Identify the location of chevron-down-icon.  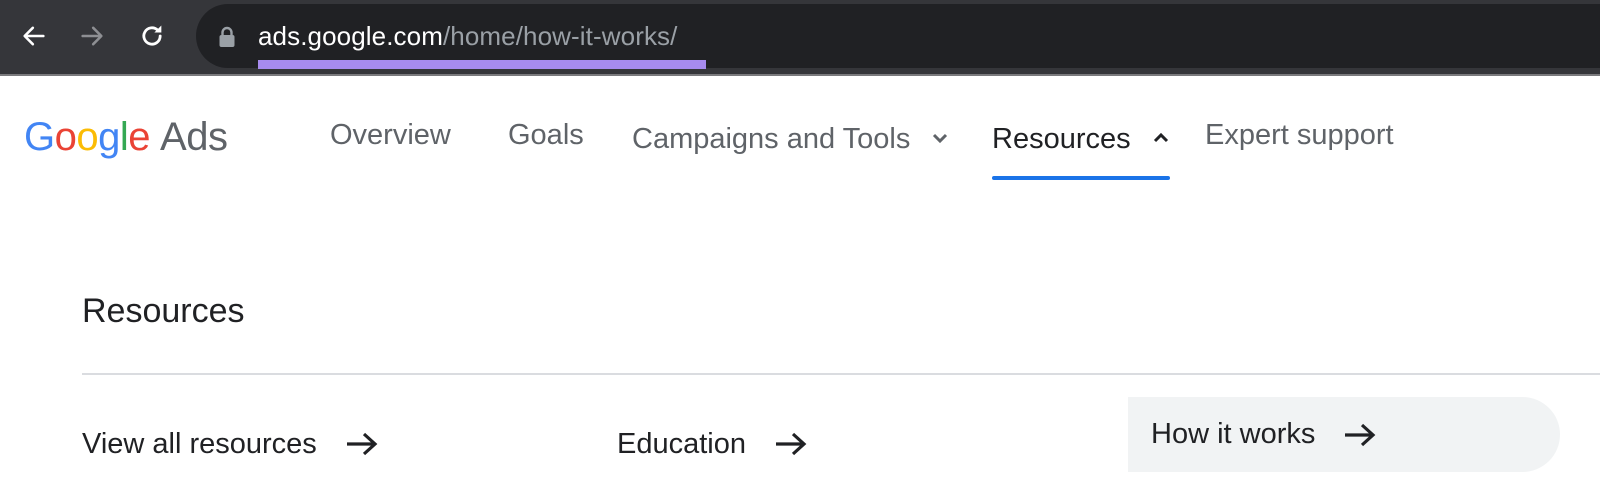
(940, 135).